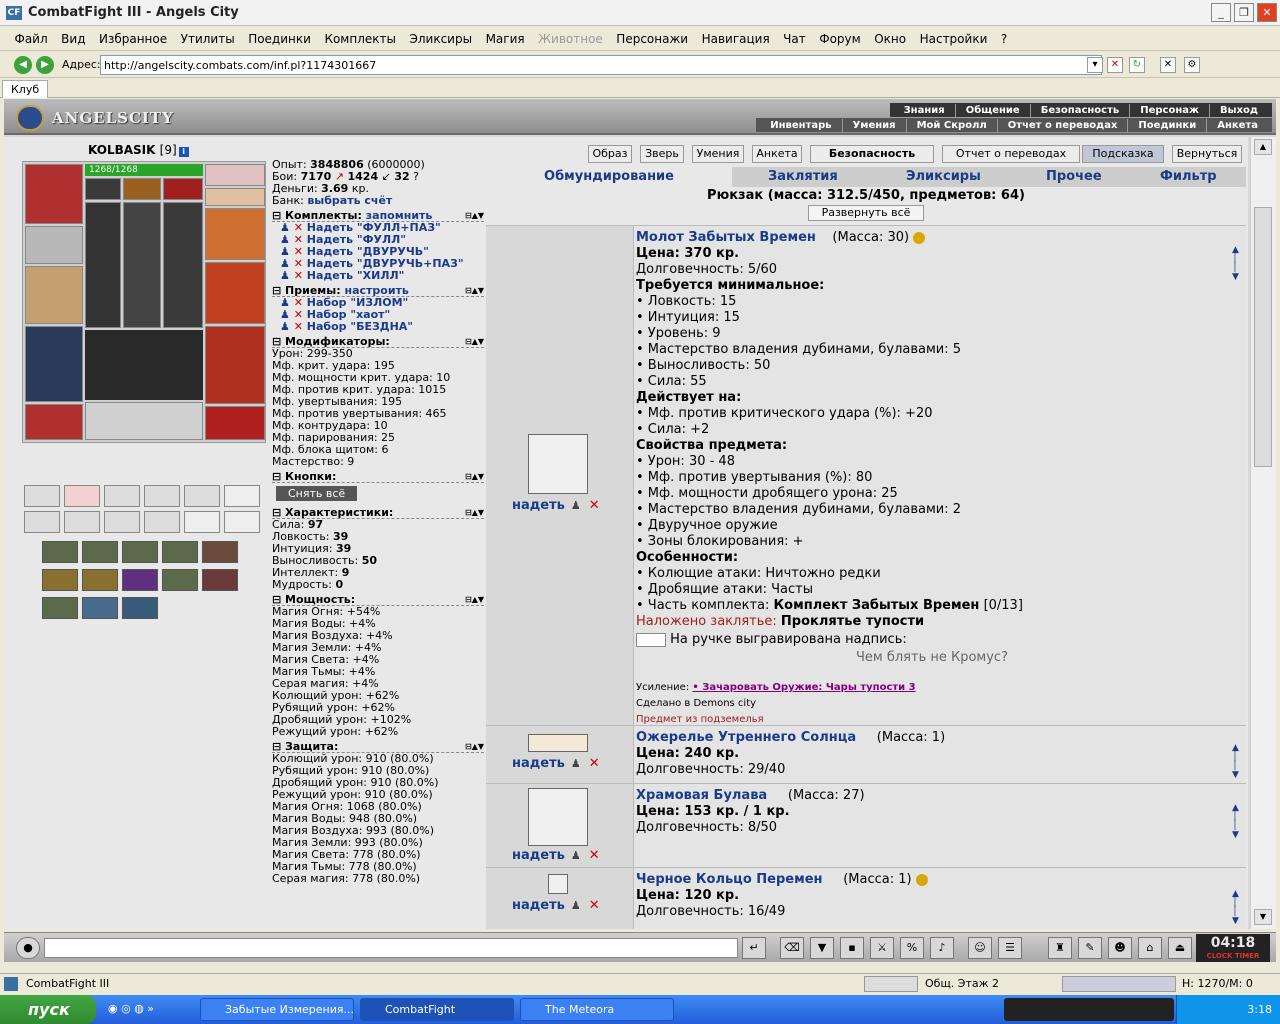 The width and height of the screenshot is (1280, 1024). Describe the element at coordinates (1239, 111) in the screenshot. I see `nav-exit: Выход` at that location.